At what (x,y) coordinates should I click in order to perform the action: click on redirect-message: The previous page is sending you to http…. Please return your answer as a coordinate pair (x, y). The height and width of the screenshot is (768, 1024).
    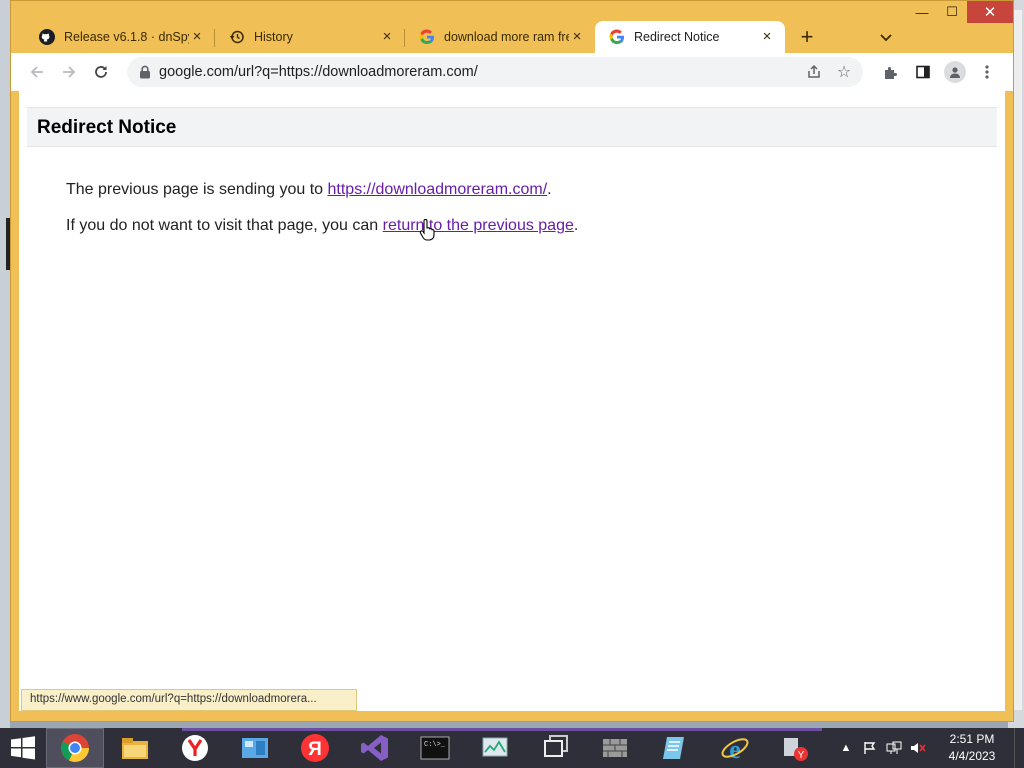
    Looking at the image, I should click on (309, 190).